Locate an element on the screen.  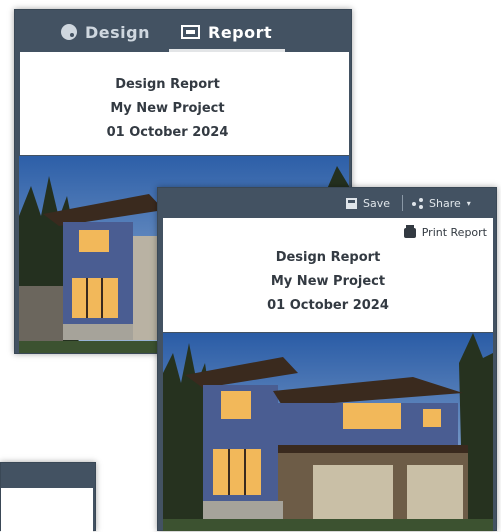
report-icon is located at coordinates (190, 32).